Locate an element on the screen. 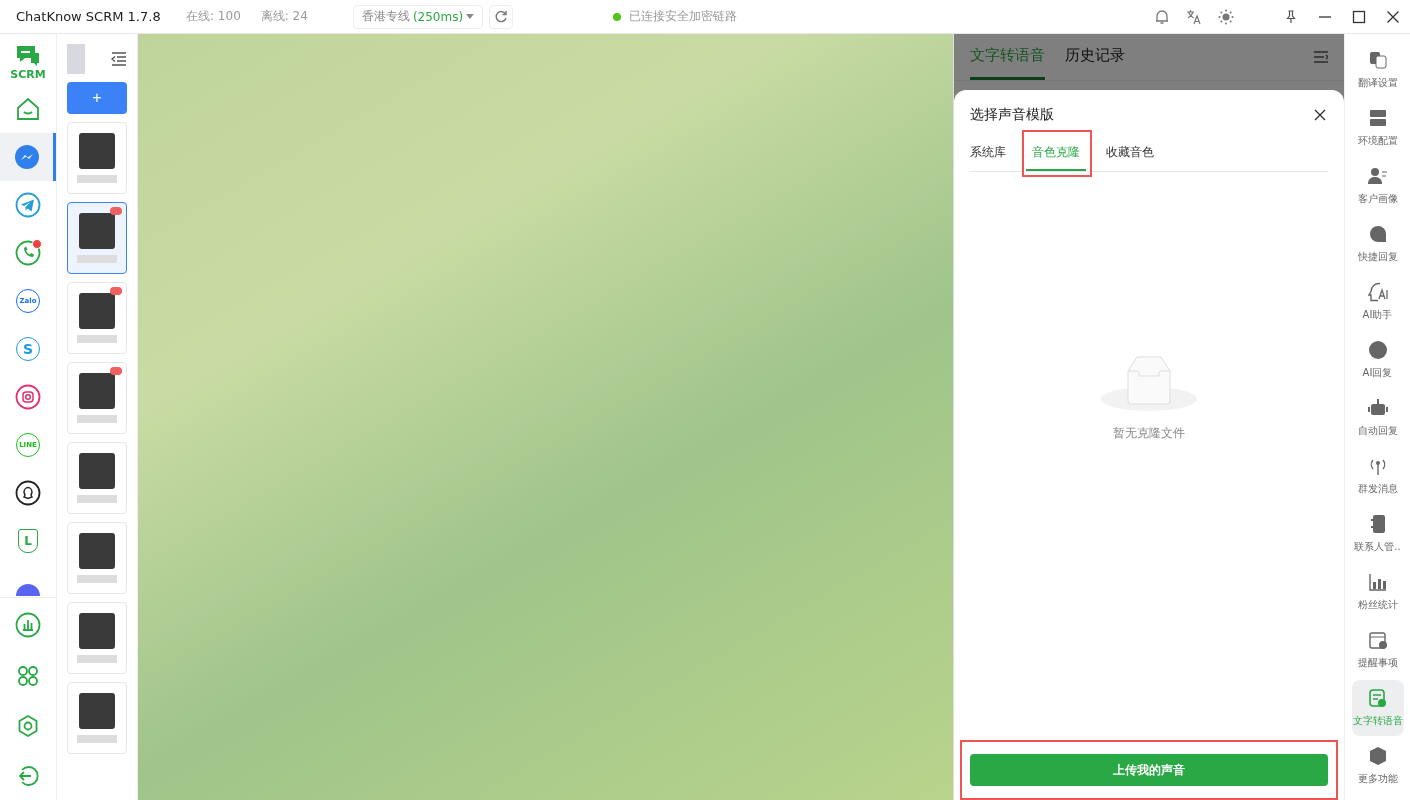 This screenshot has height=800, width=1410. tool-item: 群发消息 is located at coordinates (1377, 476).